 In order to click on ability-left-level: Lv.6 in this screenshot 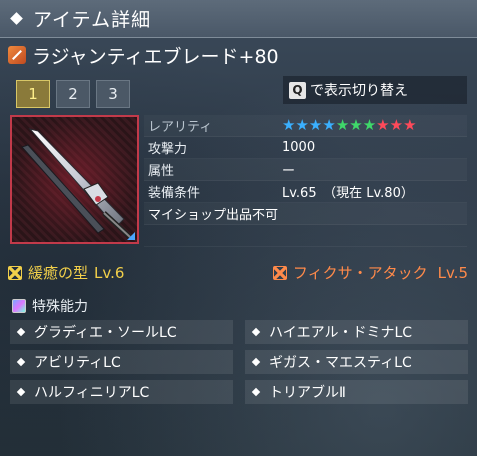, I will do `click(109, 272)`.